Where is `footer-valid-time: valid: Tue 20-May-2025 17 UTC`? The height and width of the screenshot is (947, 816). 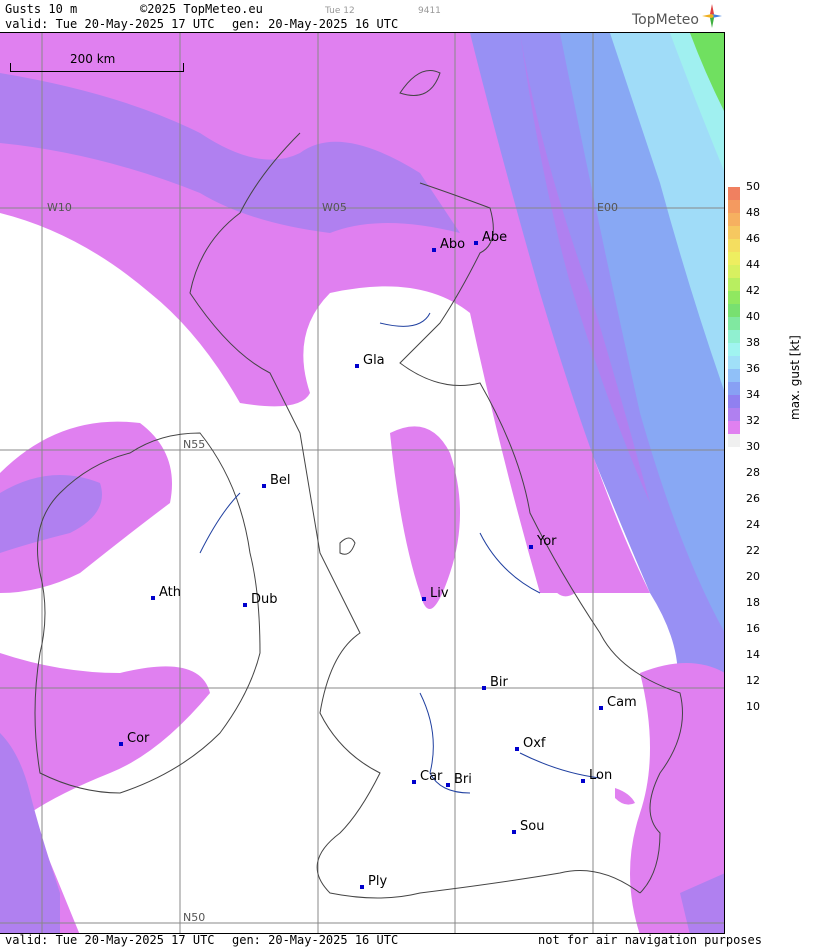 footer-valid-time: valid: Tue 20-May-2025 17 UTC is located at coordinates (110, 940).